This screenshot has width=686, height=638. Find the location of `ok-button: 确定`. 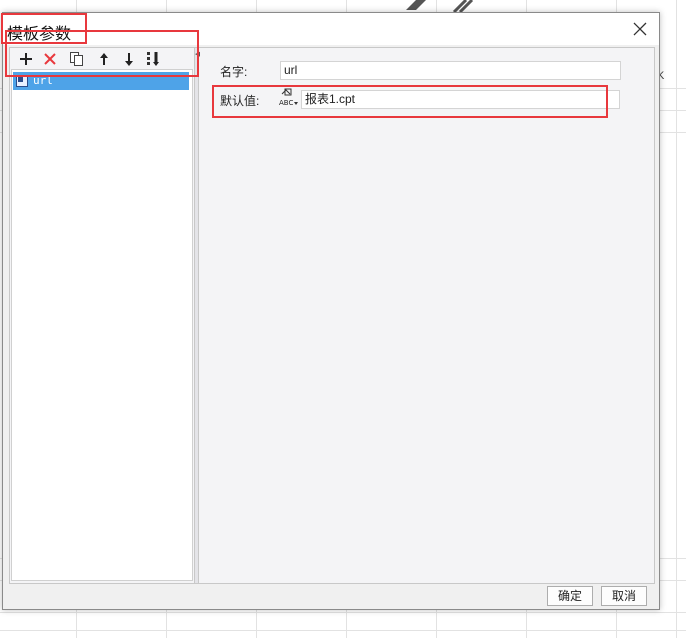

ok-button: 确定 is located at coordinates (570, 596).